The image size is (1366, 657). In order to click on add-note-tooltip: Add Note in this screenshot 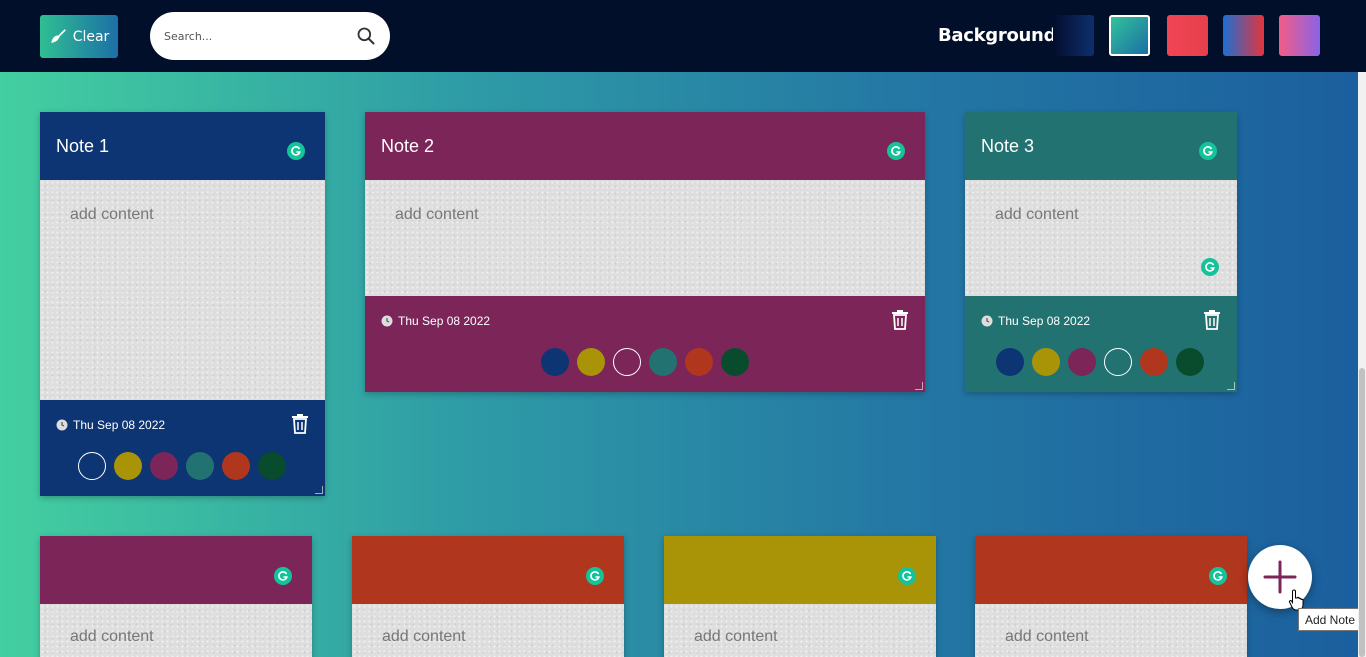, I will do `click(1330, 619)`.